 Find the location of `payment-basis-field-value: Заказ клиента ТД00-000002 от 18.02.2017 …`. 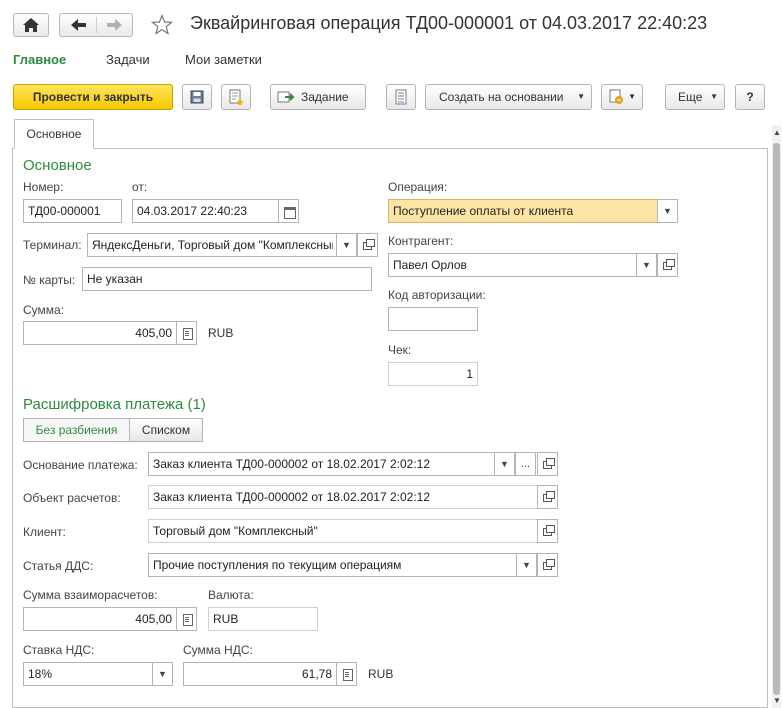

payment-basis-field-value: Заказ клиента ТД00-000002 от 18.02.2017 … is located at coordinates (292, 464).